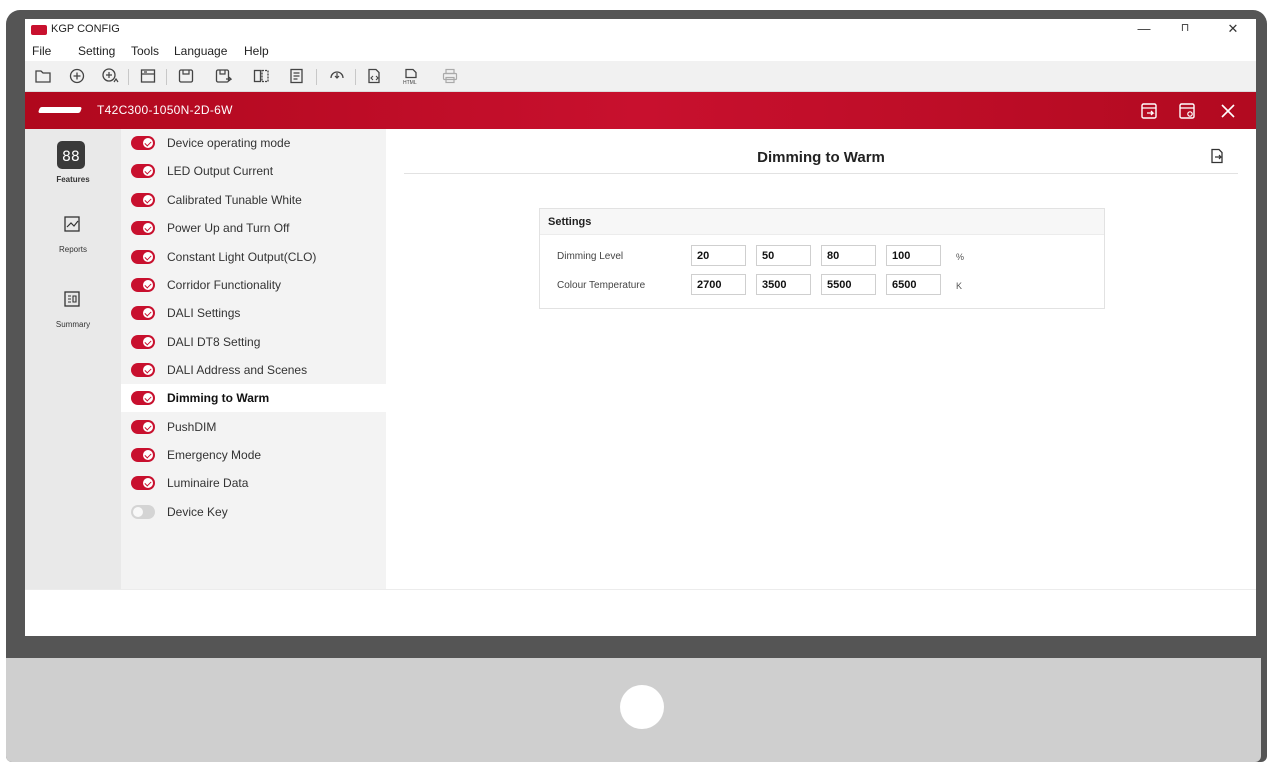  Describe the element at coordinates (640, 30) in the screenshot. I see `title-bar: KGP CONFIG — ⊓ ✕` at that location.